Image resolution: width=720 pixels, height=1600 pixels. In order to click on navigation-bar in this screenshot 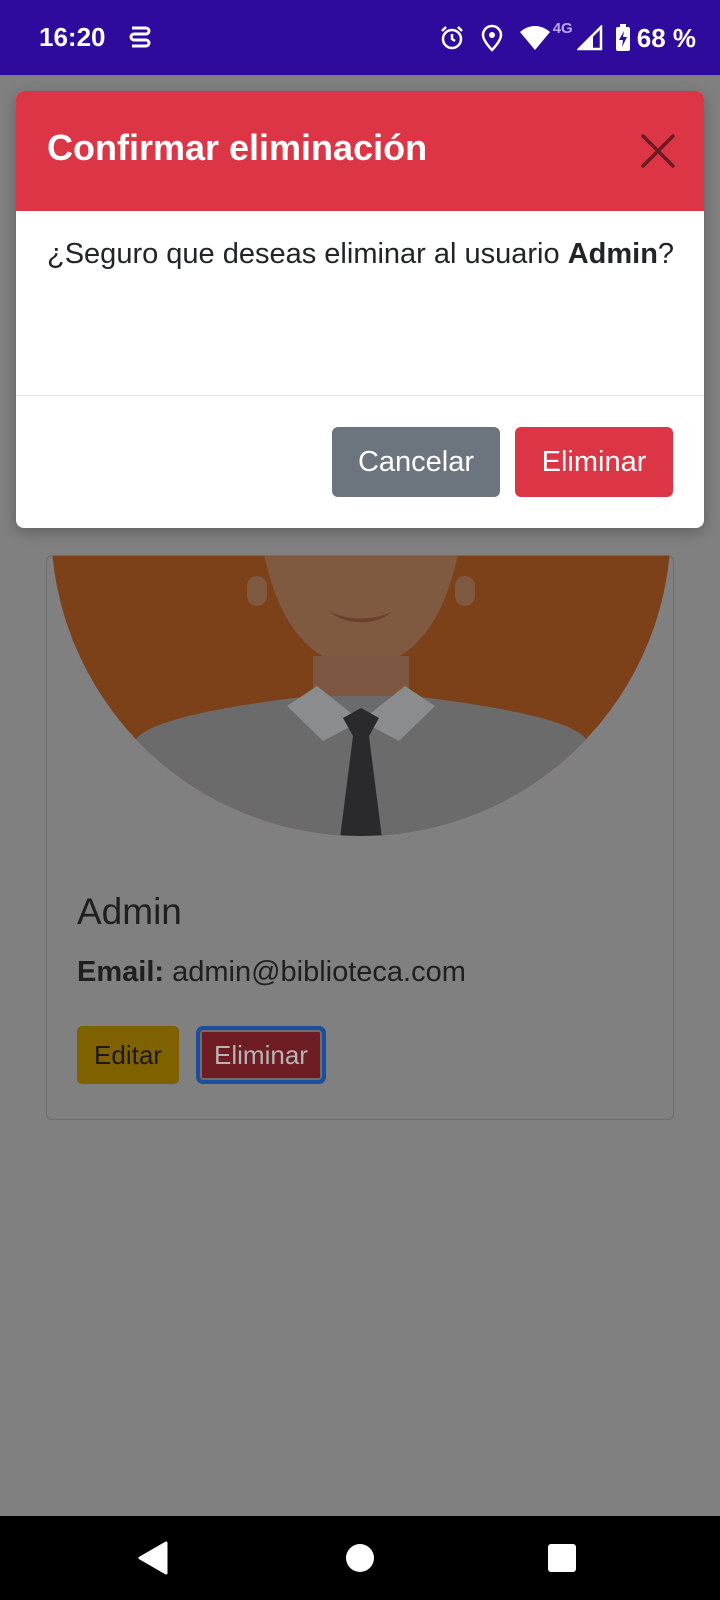, I will do `click(360, 1558)`.